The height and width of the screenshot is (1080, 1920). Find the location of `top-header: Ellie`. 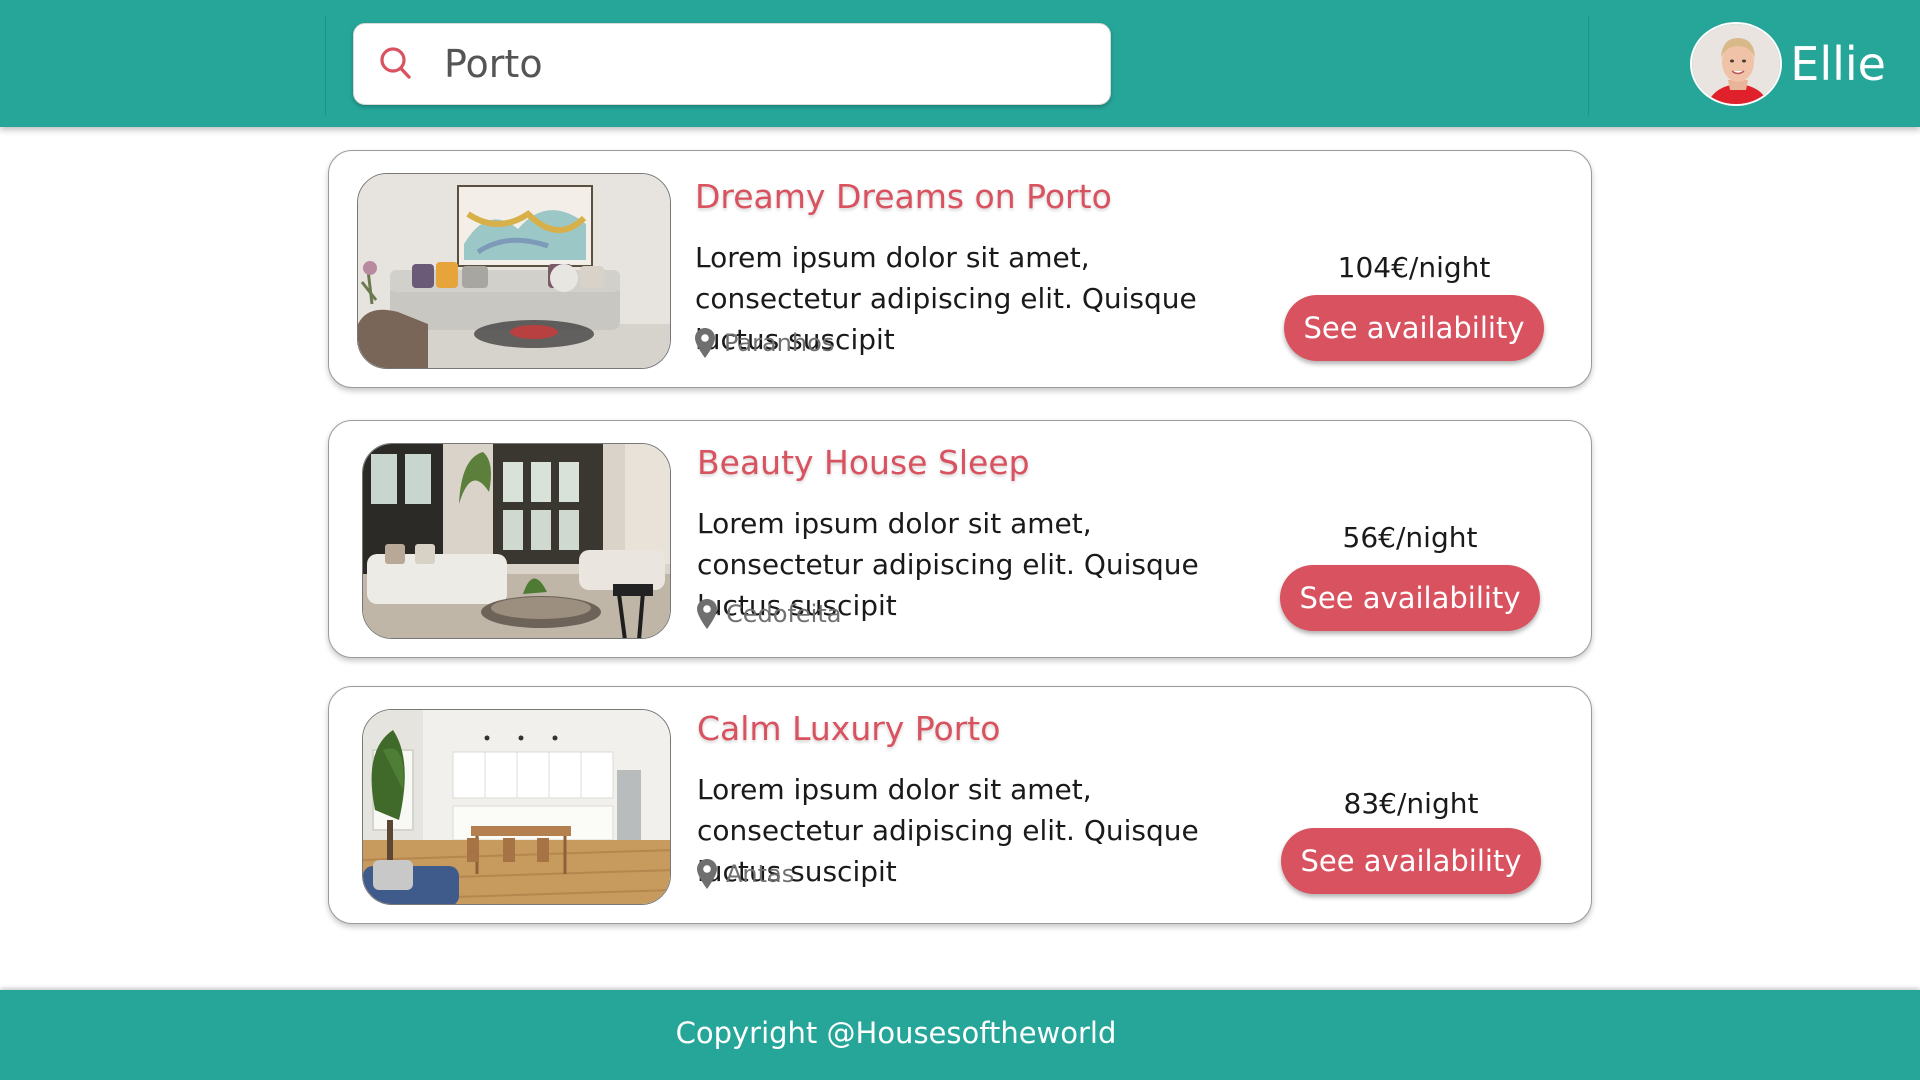

top-header: Ellie is located at coordinates (960, 63).